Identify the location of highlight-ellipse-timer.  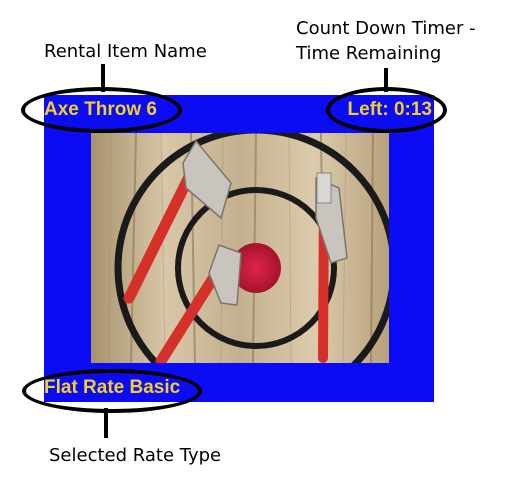
(386, 110).